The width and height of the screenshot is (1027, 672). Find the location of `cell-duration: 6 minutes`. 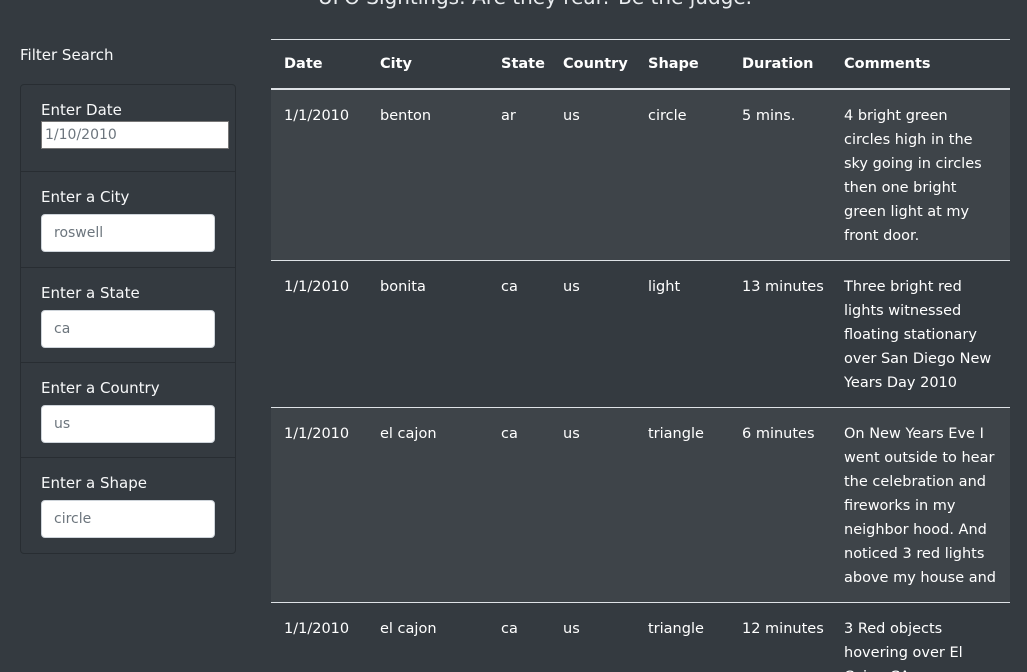

cell-duration: 6 minutes is located at coordinates (778, 433).